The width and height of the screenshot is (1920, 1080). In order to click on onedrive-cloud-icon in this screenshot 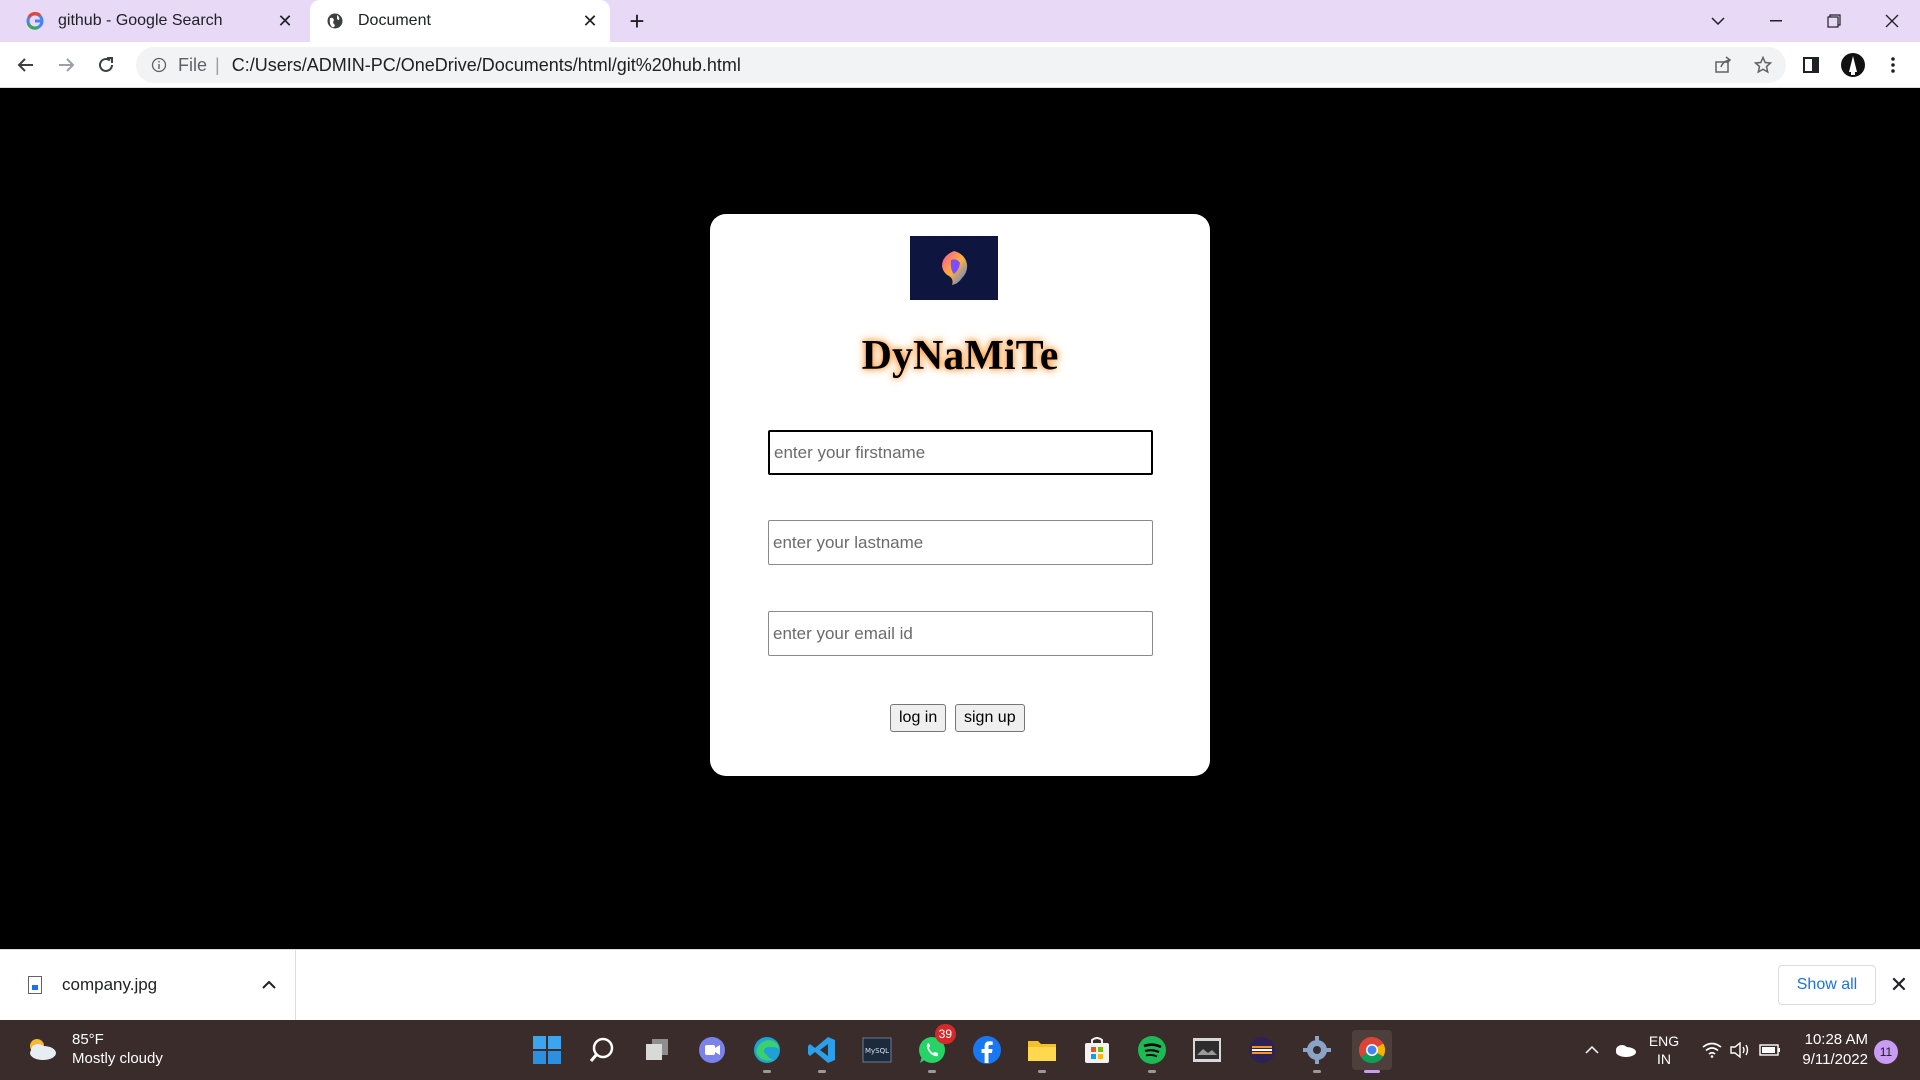, I will do `click(1625, 1050)`.